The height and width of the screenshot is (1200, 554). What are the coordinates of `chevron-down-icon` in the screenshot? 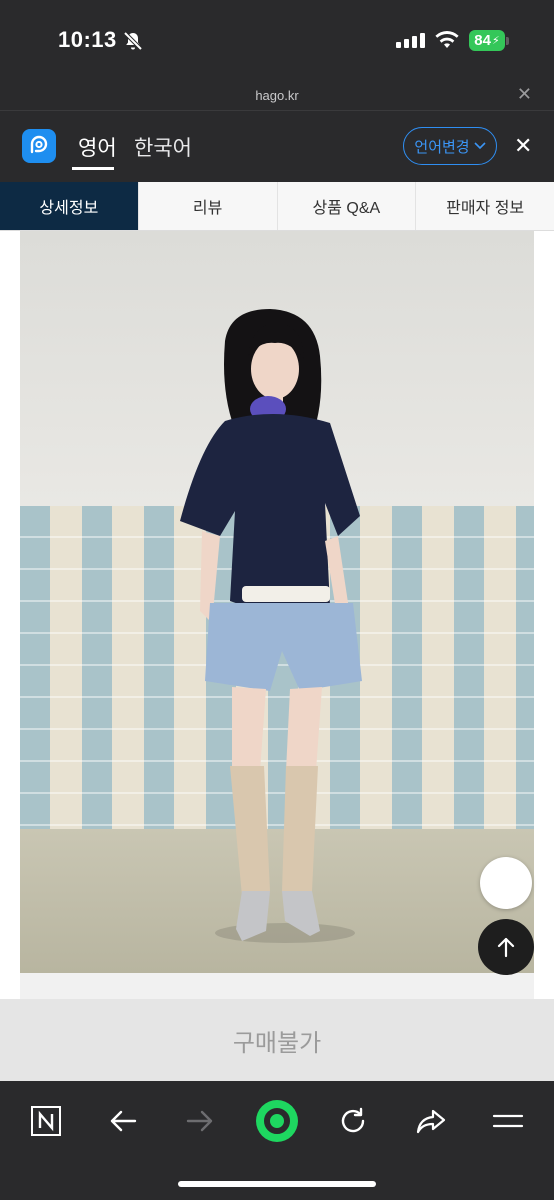 It's located at (480, 146).